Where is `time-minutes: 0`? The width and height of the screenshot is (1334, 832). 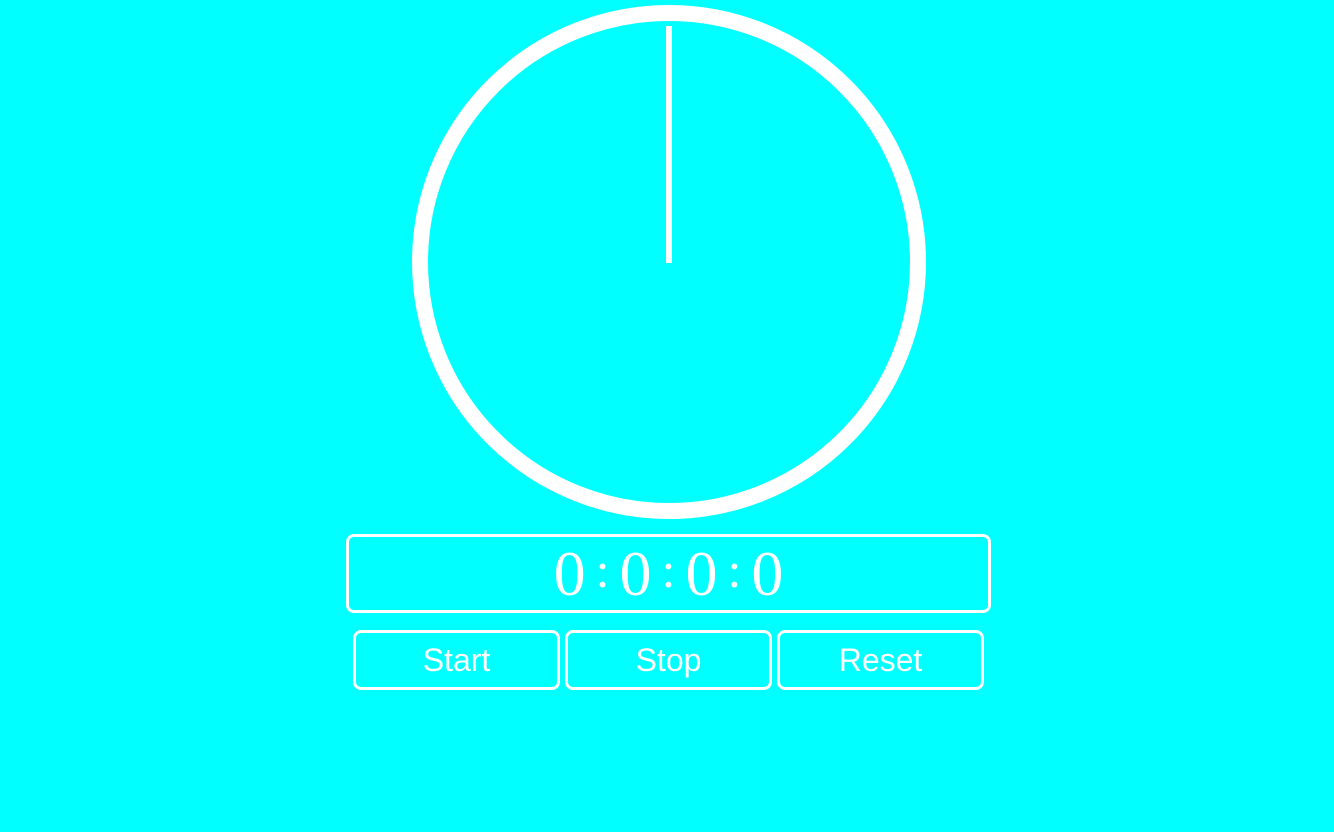 time-minutes: 0 is located at coordinates (635, 573).